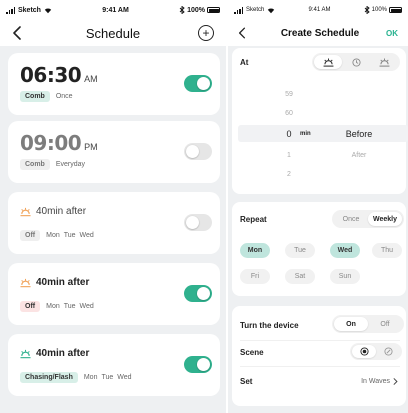 The height and width of the screenshot is (413, 408). What do you see at coordinates (319, 134) in the screenshot?
I see `picker-row-selected: 0 min Before` at bounding box center [319, 134].